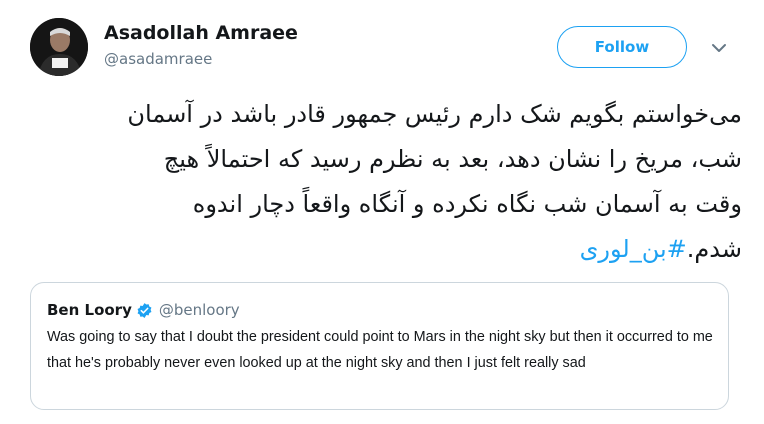  What do you see at coordinates (714, 249) in the screenshot?
I see `tweet-text-fragment: شدم.` at bounding box center [714, 249].